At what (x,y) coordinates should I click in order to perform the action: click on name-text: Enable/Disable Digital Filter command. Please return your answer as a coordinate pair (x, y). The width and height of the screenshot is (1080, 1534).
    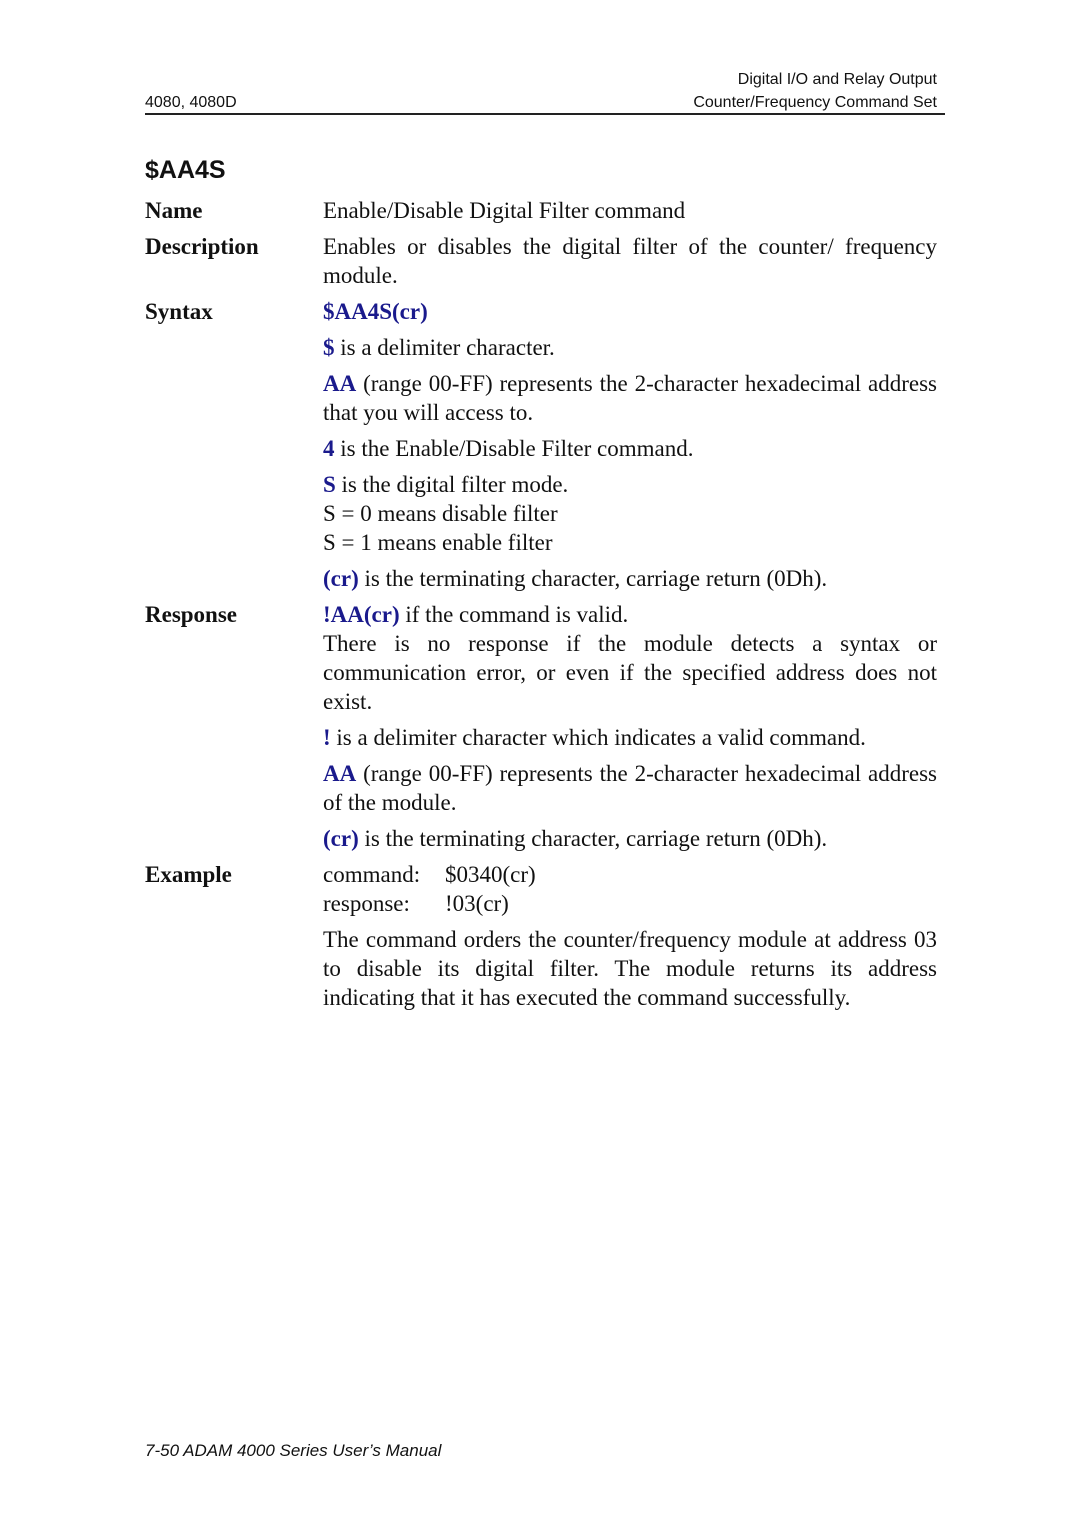
    Looking at the image, I should click on (504, 210).